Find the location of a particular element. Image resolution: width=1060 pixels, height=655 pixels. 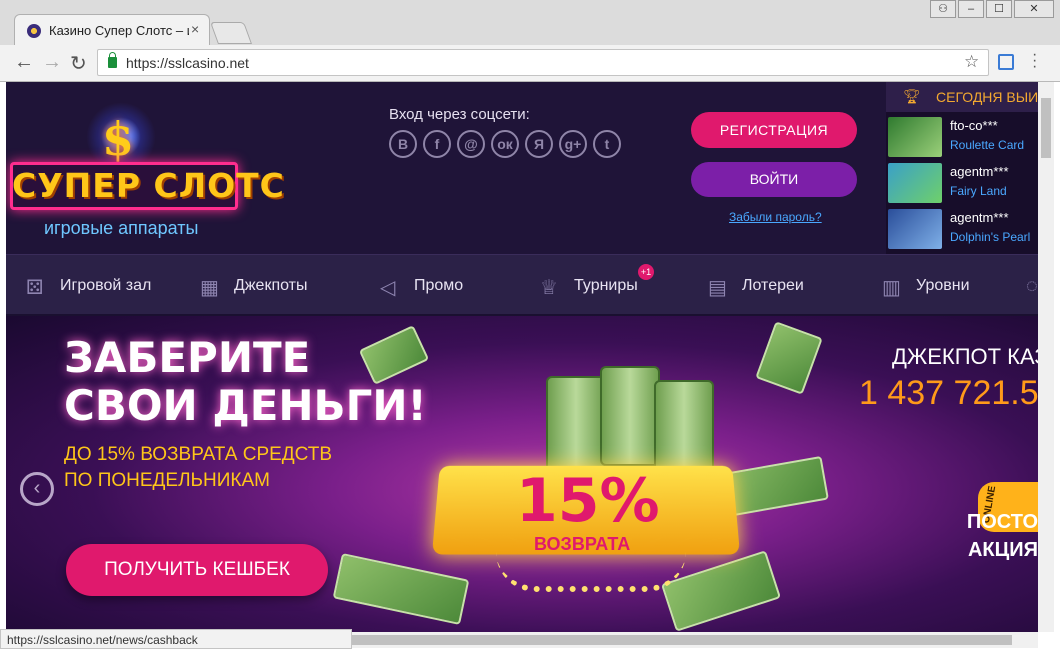

forgot-password-link: Забыли пароль? is located at coordinates (775, 217).